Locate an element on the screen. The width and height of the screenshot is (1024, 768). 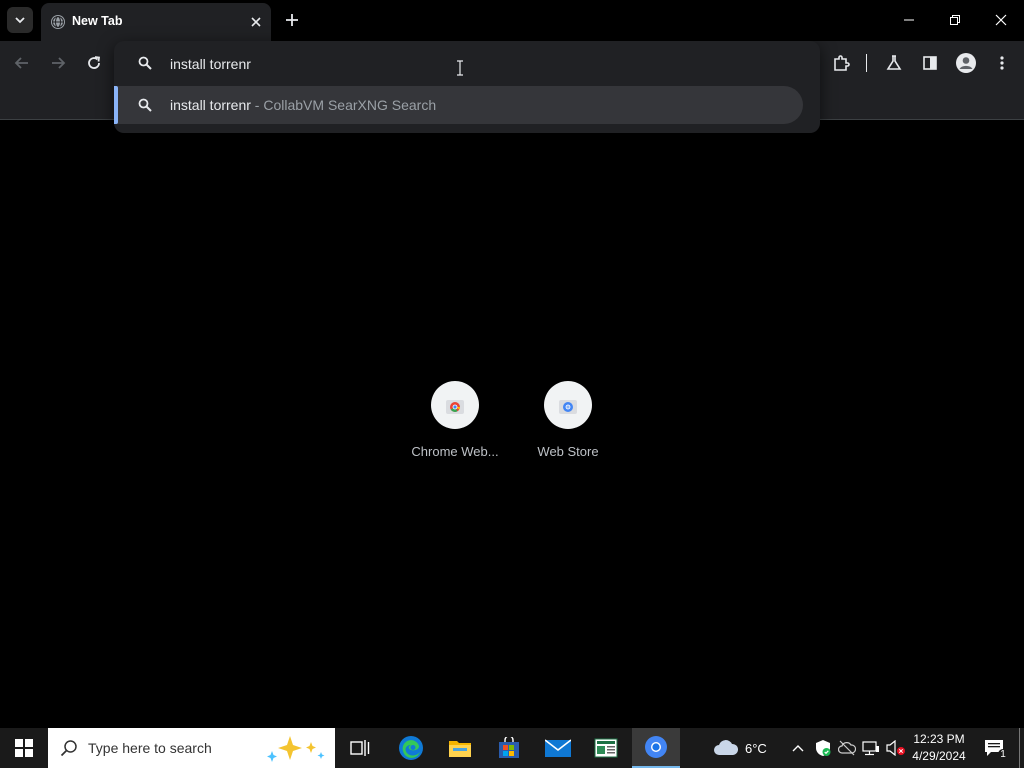
puzzle-icon is located at coordinates (842, 63).